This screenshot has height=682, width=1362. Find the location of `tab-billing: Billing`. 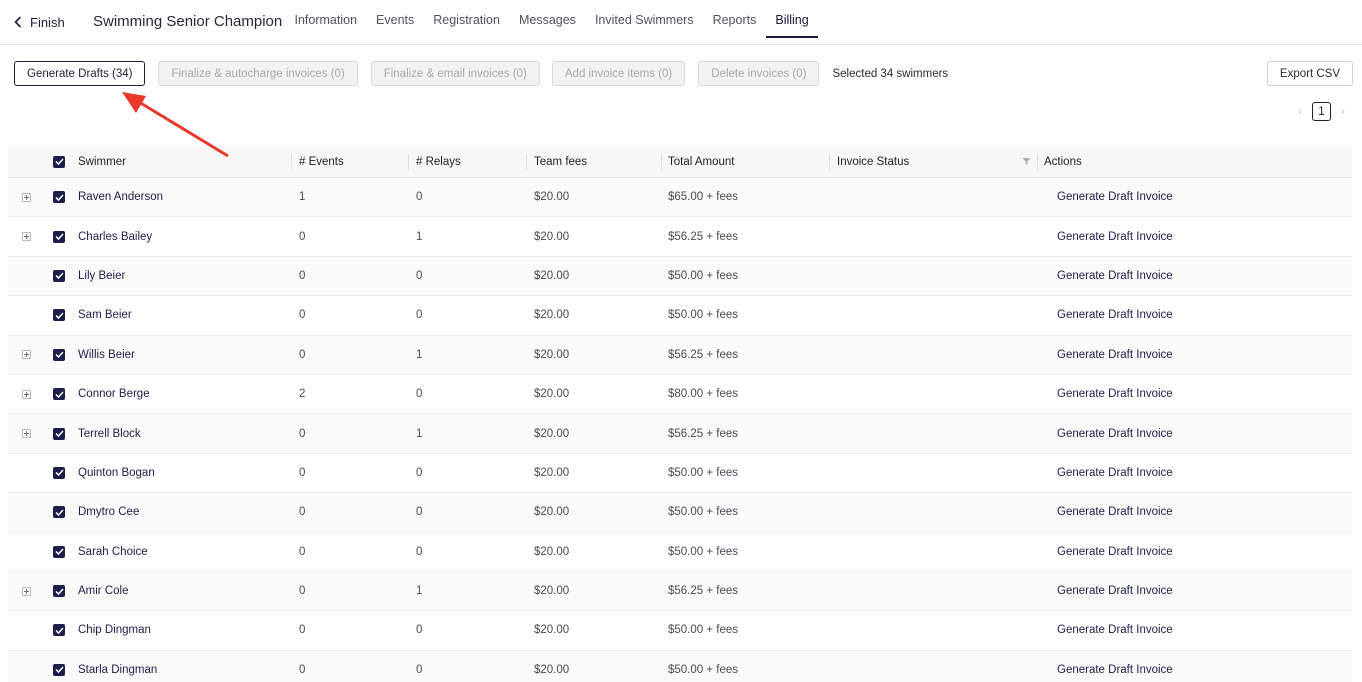

tab-billing: Billing is located at coordinates (792, 22).